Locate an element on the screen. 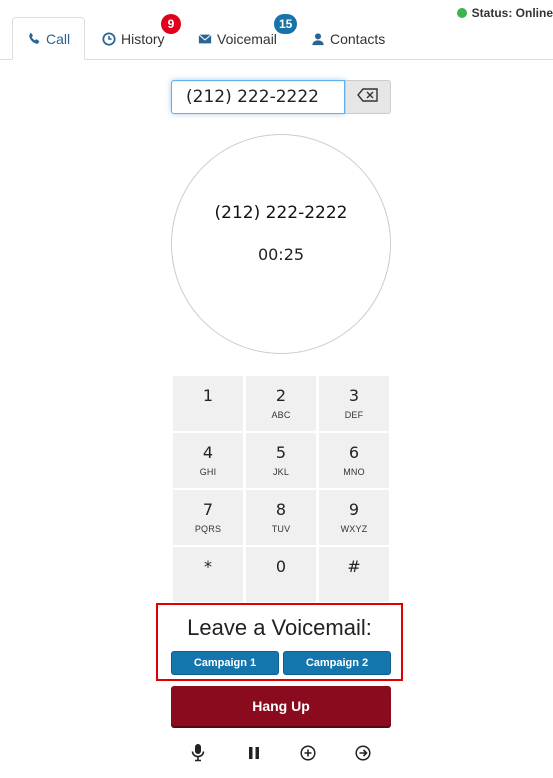 The height and width of the screenshot is (778, 553). backspace-icon is located at coordinates (368, 97).